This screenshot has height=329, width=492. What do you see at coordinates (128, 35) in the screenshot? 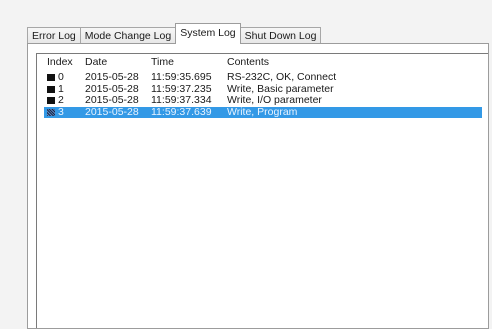
I see `tab-mode-change-log: Mode Change Log` at bounding box center [128, 35].